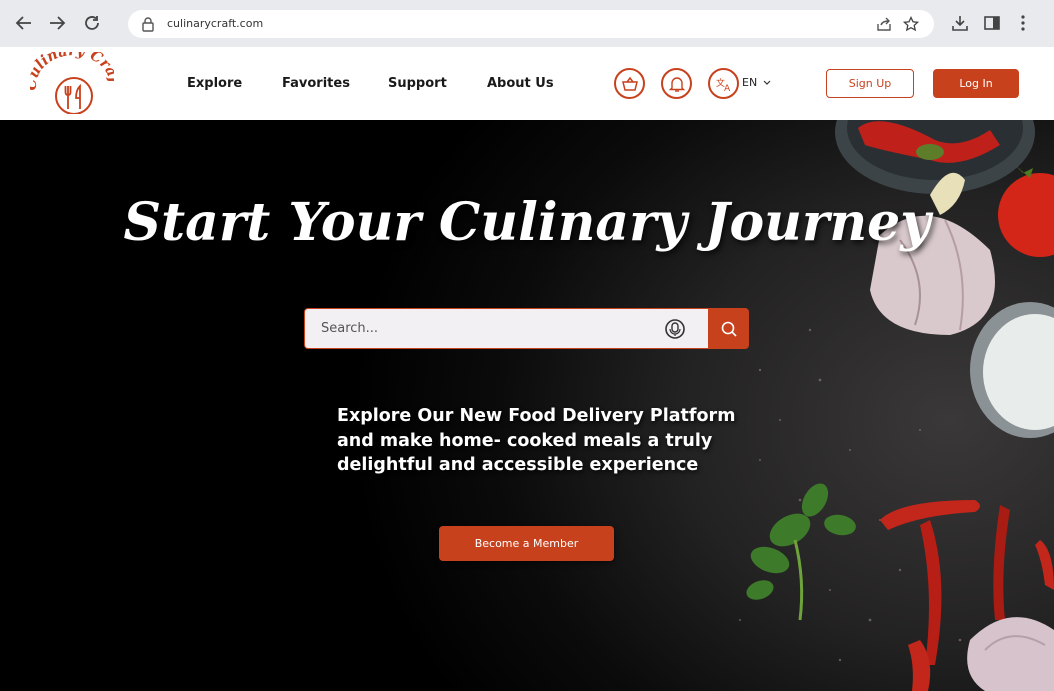 This screenshot has width=1054, height=691. Describe the element at coordinates (148, 24) in the screenshot. I see `lock-icon` at that location.